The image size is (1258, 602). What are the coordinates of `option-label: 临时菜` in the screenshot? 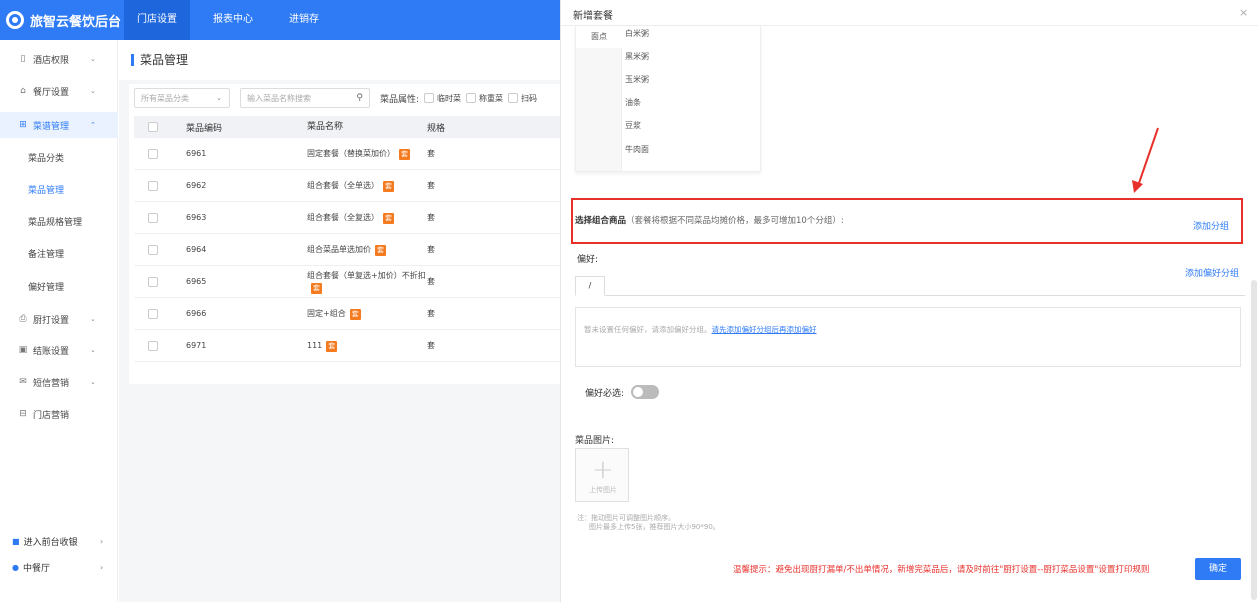 It's located at (449, 98).